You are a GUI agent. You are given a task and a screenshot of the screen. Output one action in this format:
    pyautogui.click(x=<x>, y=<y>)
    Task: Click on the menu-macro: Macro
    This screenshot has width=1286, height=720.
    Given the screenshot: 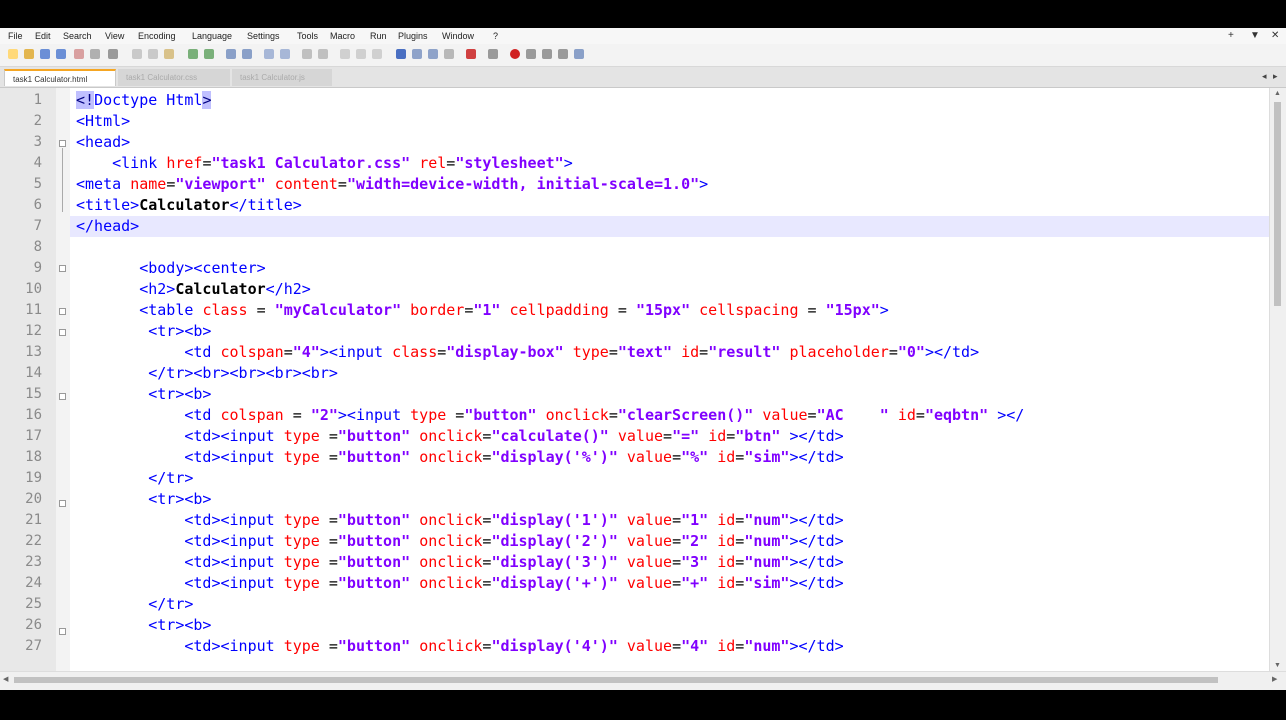 What is the action you would take?
    pyautogui.click(x=342, y=36)
    